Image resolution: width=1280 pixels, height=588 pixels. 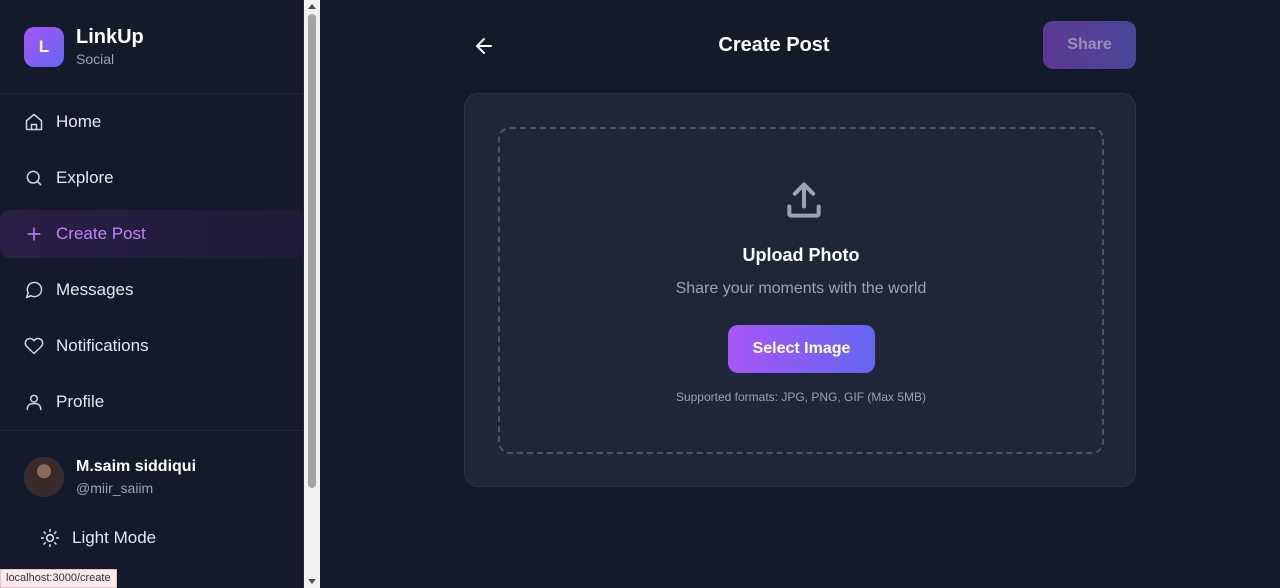 I want to click on sidebar-item-label: Notifications, so click(x=102, y=345).